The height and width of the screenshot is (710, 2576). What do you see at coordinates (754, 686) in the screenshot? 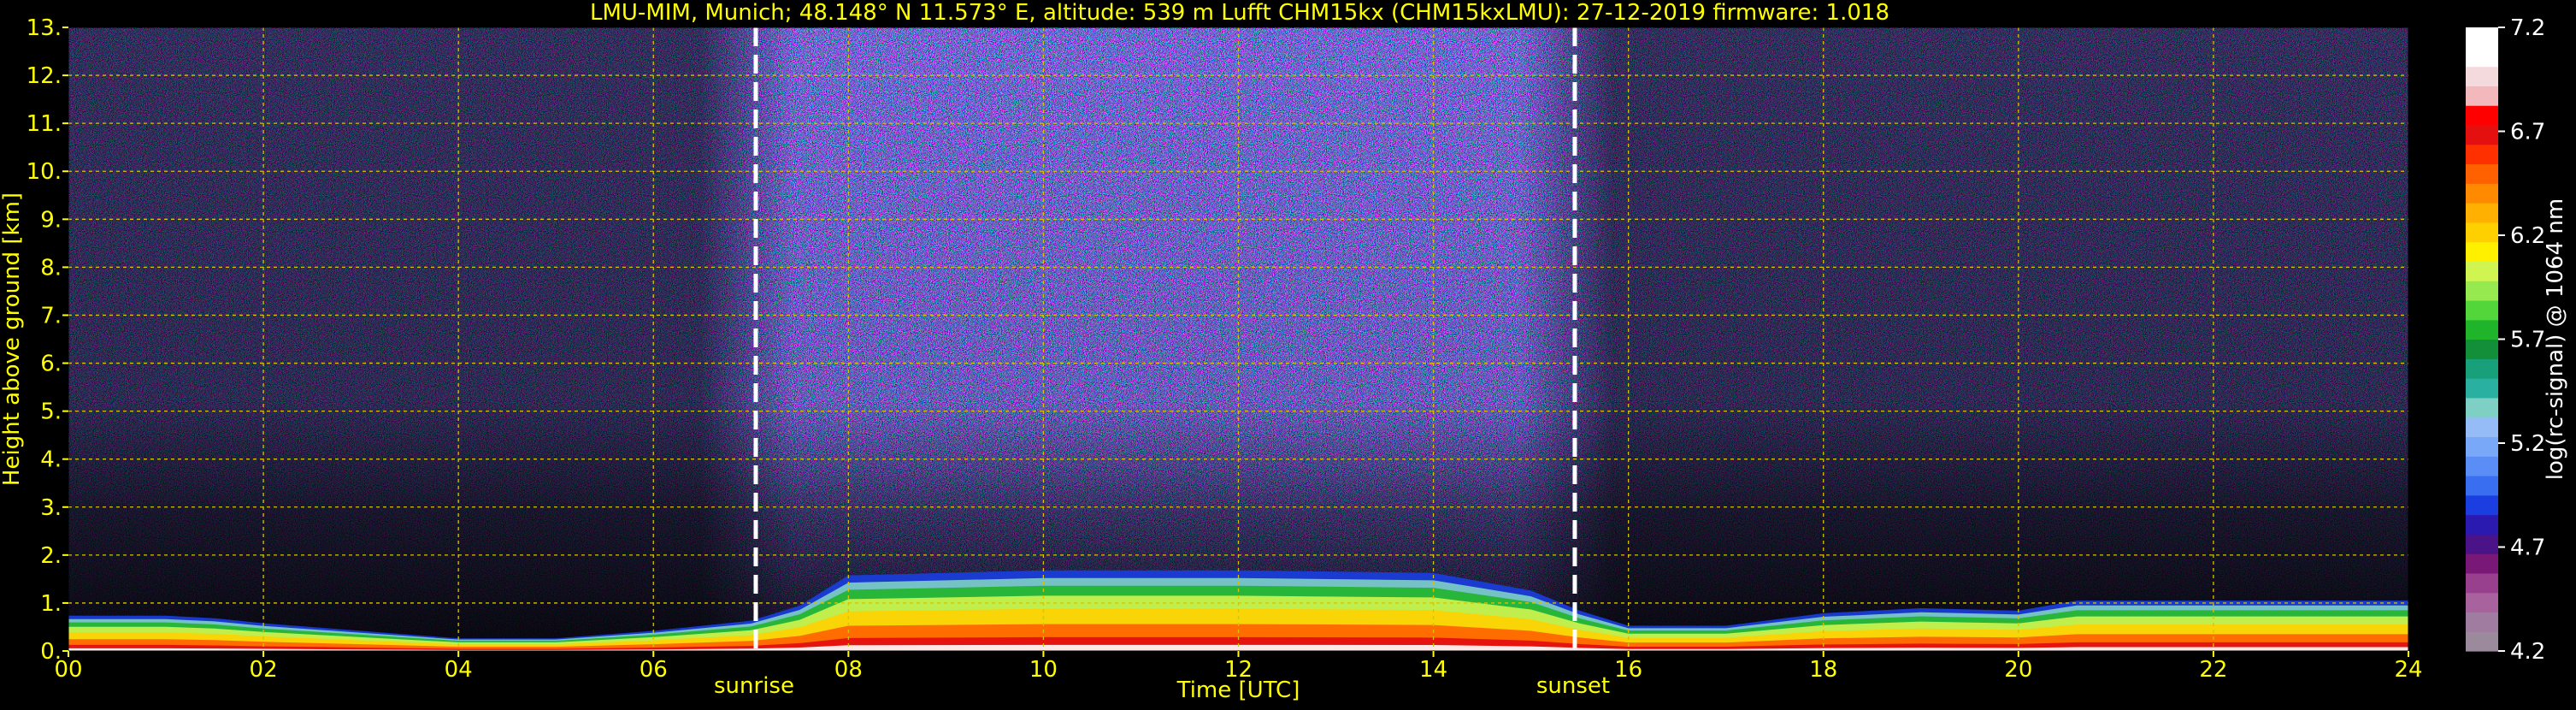
I see `sunrise-label: sunrise` at bounding box center [754, 686].